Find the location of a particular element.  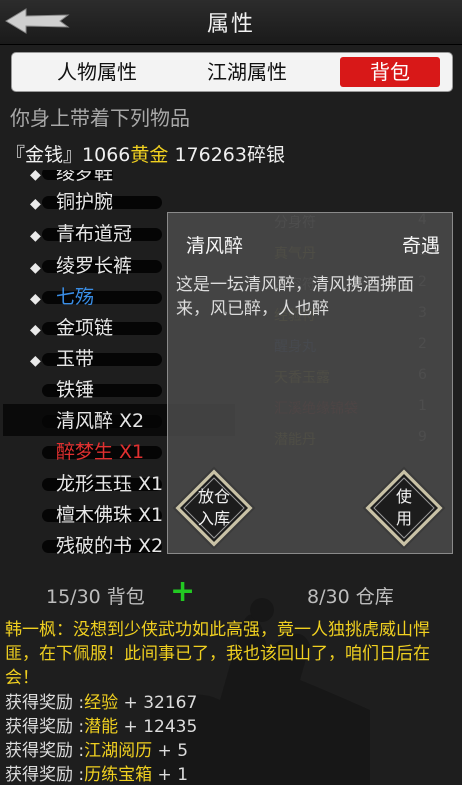

popup-item-description: 这是一坛清风醉，清风携酒拂面来，风已醉，人也醉 is located at coordinates (295, 297).